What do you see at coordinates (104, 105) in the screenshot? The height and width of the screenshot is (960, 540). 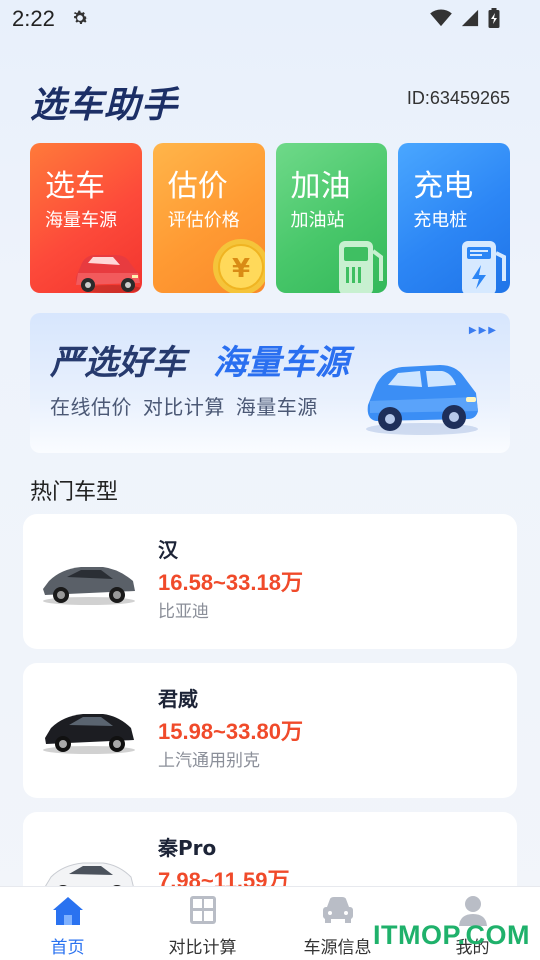 I see `app-logo: 选车助手` at bounding box center [104, 105].